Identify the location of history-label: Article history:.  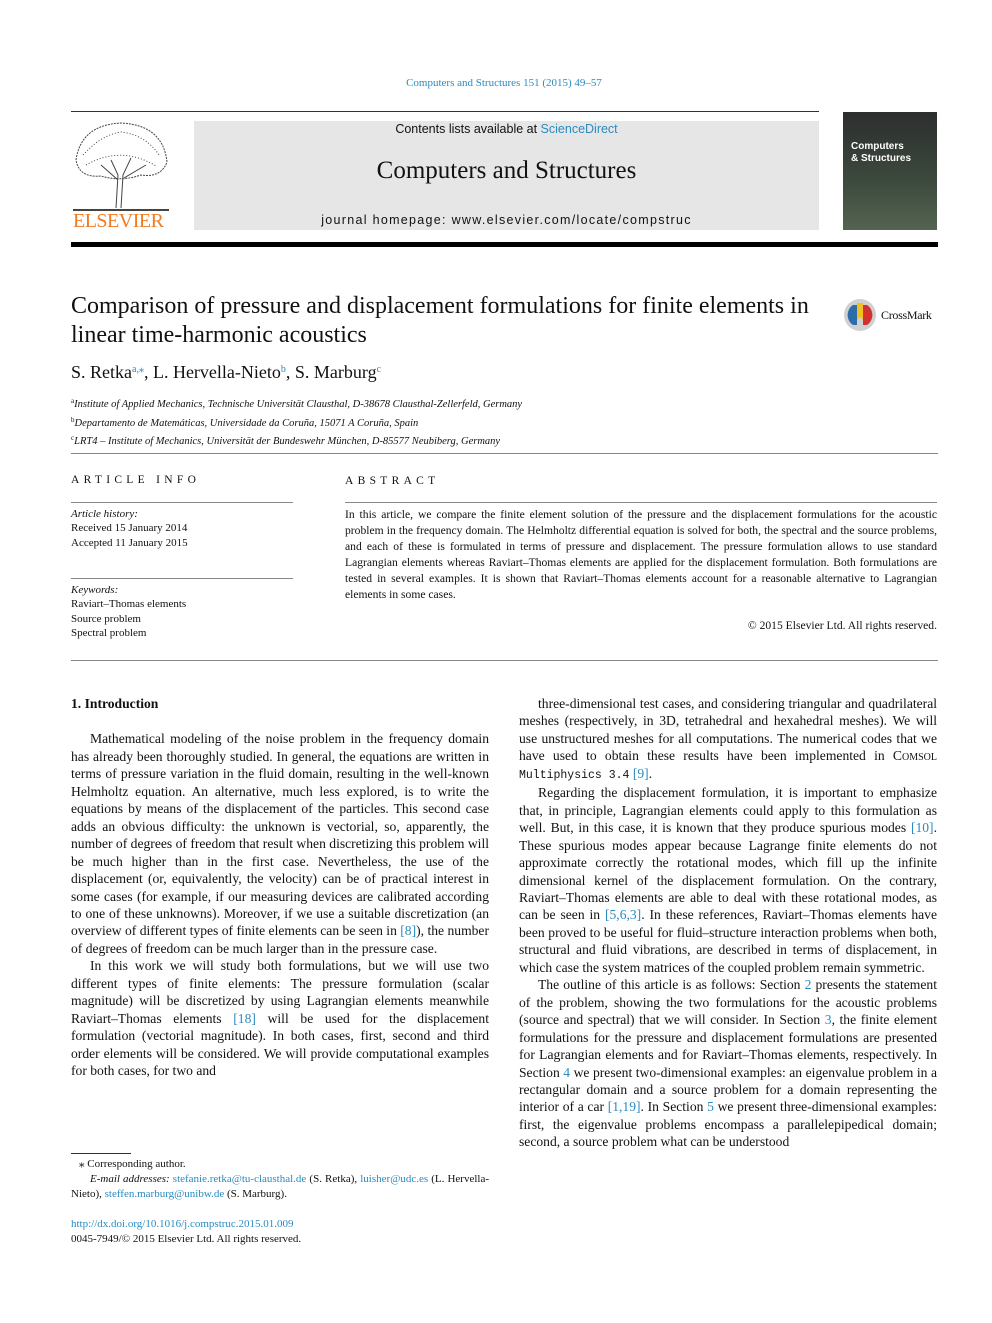
(104, 514).